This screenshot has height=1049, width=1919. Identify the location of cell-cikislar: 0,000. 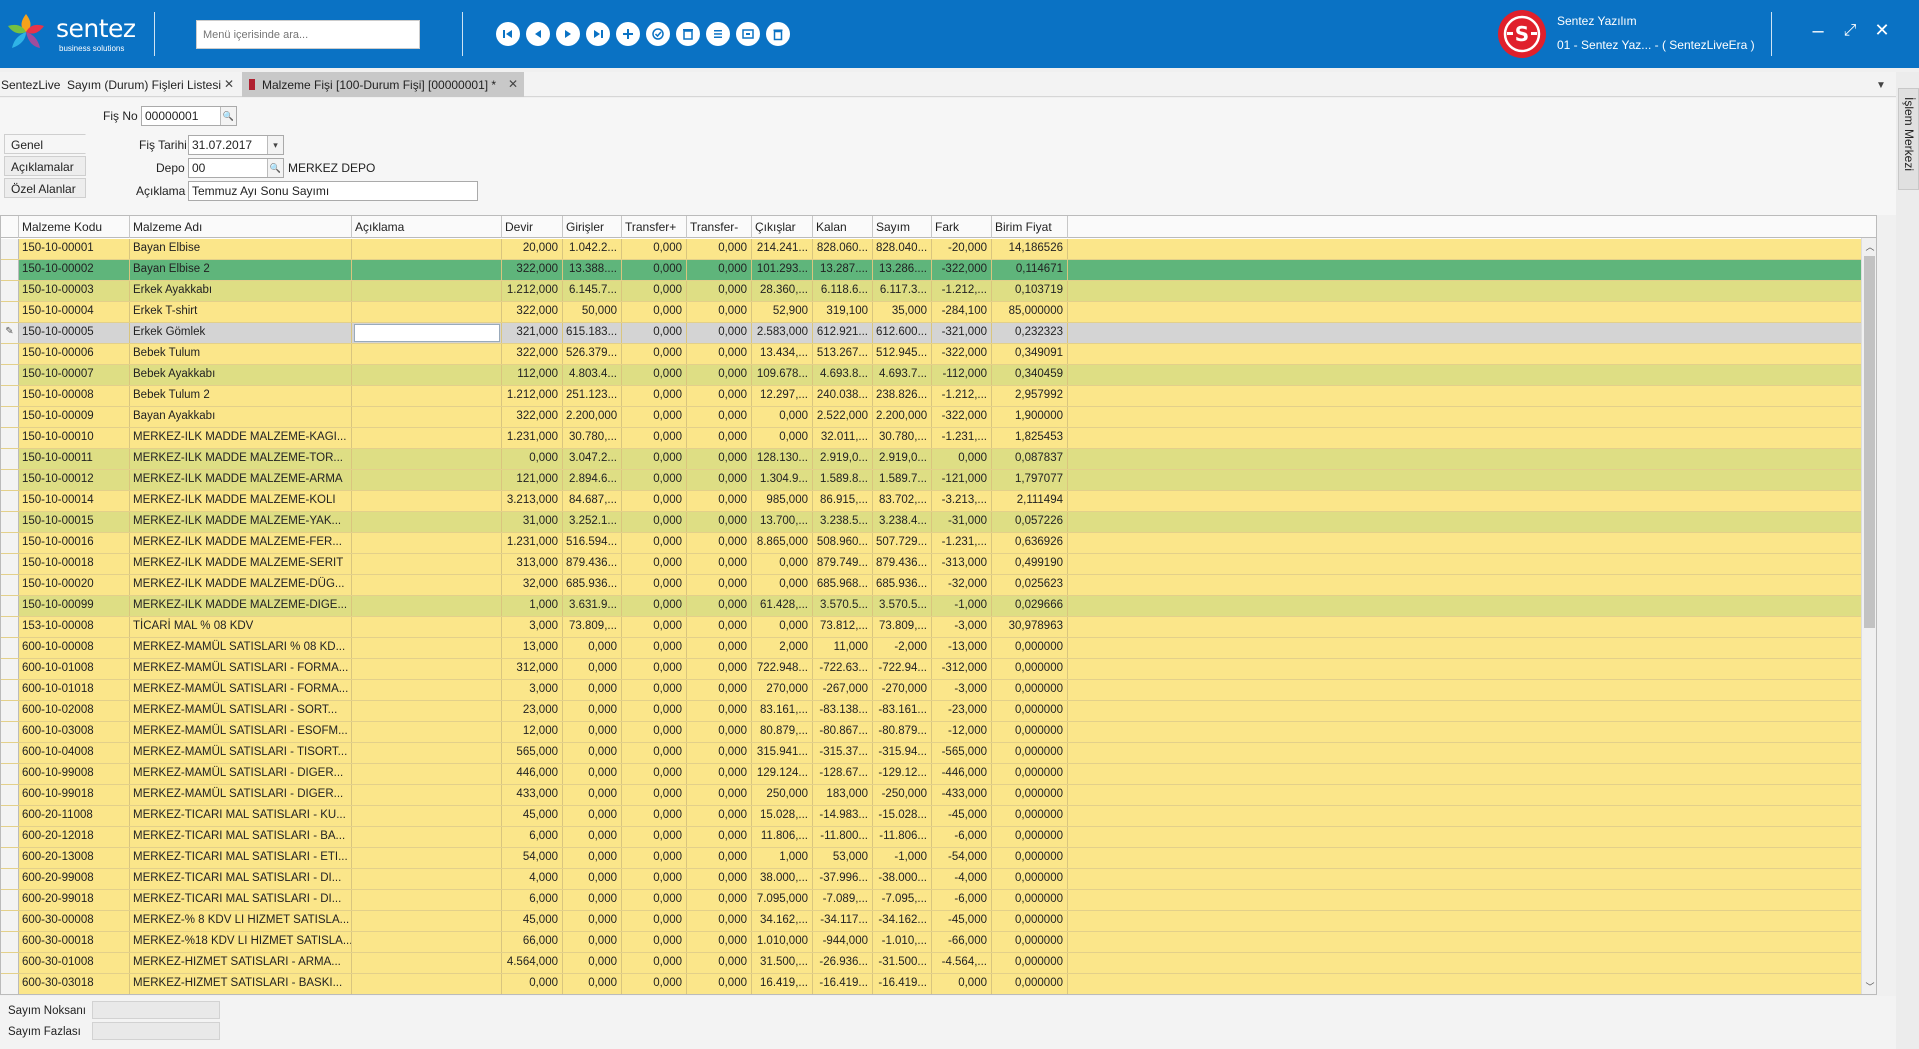
(782, 627).